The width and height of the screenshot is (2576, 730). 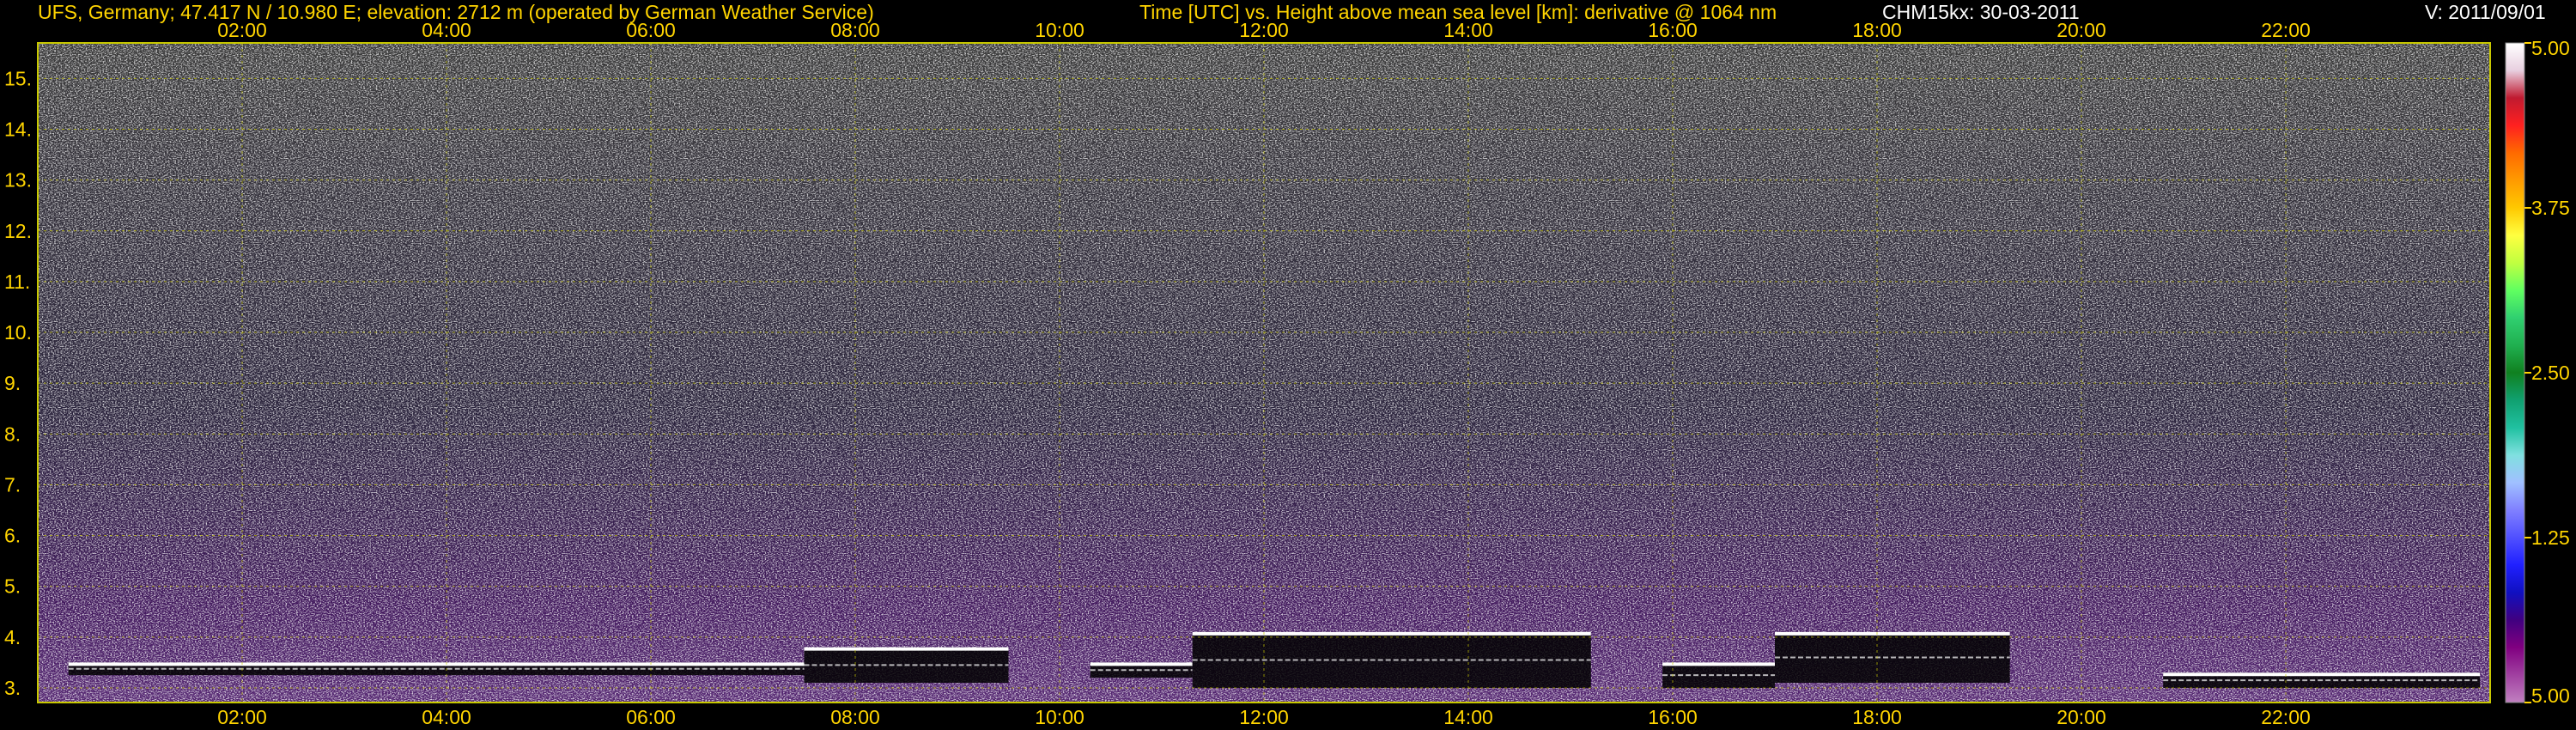 I want to click on x-tick-label-bottom: 02:00, so click(x=242, y=717).